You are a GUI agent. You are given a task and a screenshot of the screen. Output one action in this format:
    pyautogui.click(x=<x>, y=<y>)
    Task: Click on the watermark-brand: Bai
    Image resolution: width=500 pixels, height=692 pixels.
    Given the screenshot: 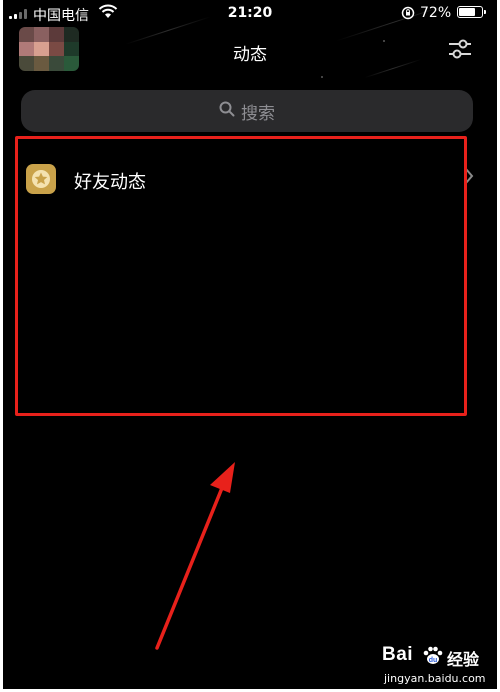 What is the action you would take?
    pyautogui.click(x=398, y=654)
    